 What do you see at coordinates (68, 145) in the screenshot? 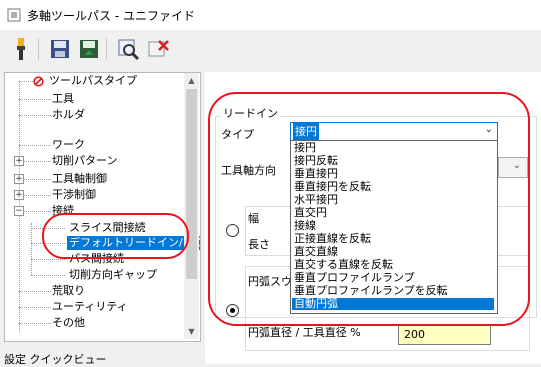
I see `tree-item-workpiece: ワーク` at bounding box center [68, 145].